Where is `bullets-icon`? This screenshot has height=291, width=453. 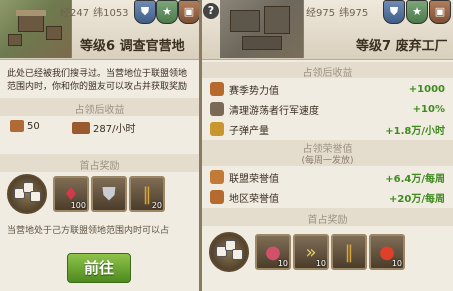
bullets-icon is located at coordinates (217, 129).